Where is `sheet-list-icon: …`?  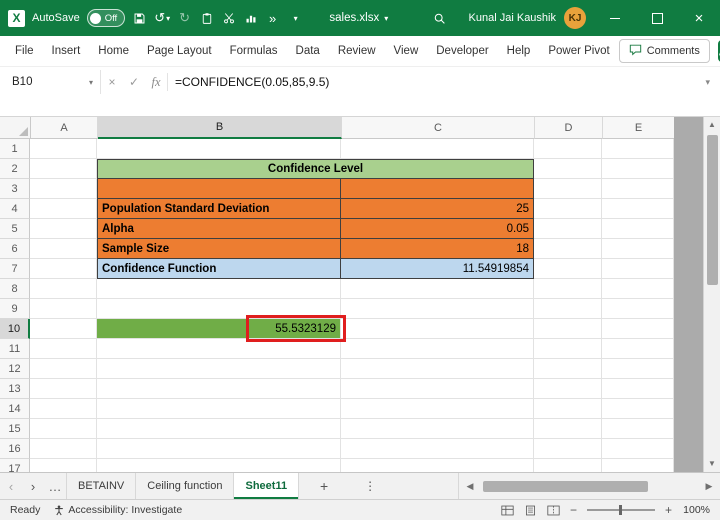
sheet-list-icon: … is located at coordinates (55, 486).